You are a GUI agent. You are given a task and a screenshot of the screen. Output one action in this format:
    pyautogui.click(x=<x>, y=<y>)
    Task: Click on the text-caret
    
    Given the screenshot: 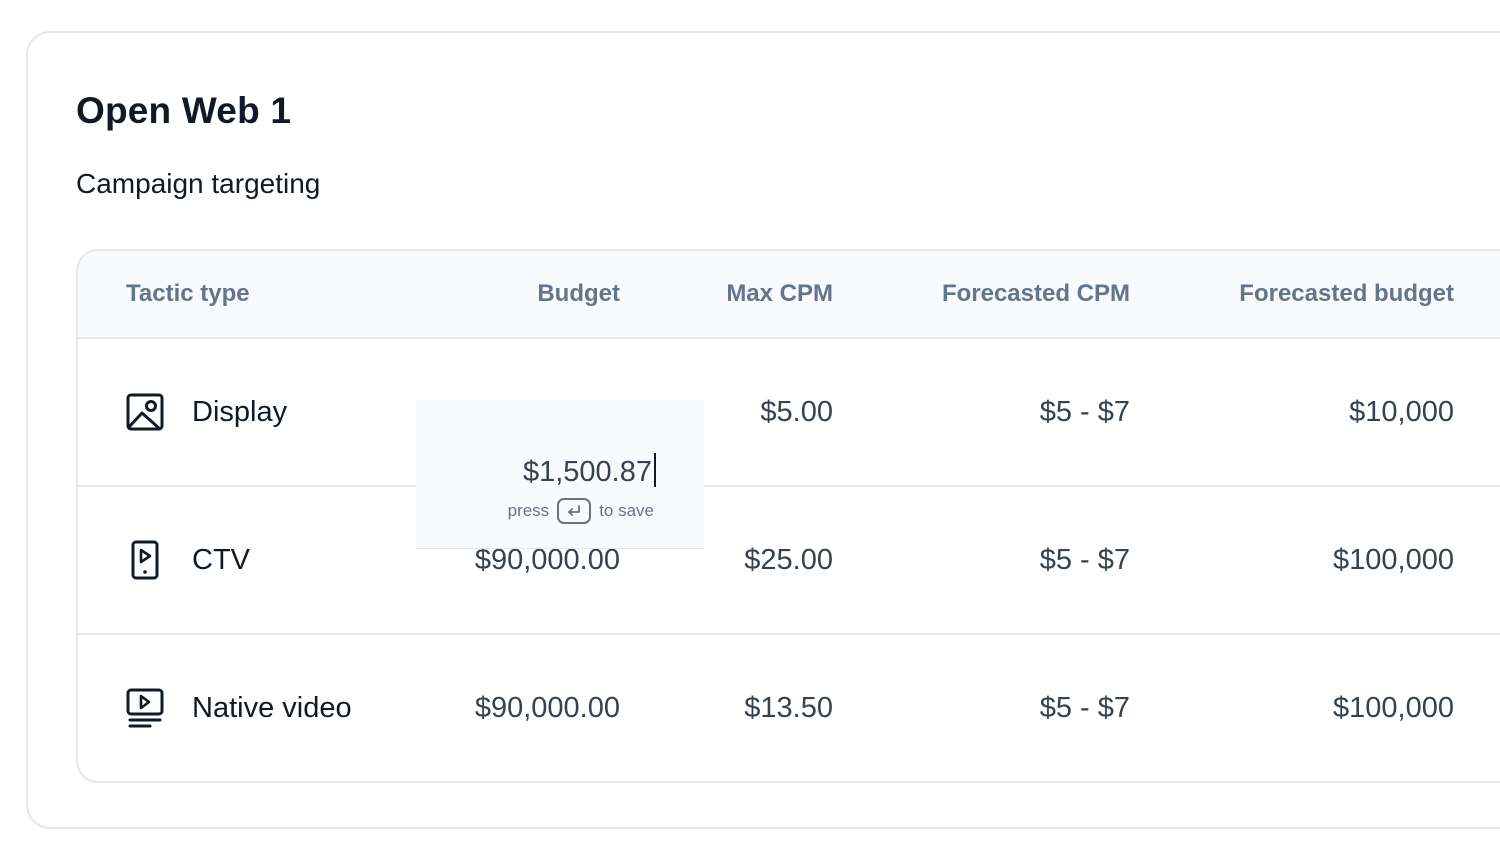 What is the action you would take?
    pyautogui.click(x=655, y=470)
    